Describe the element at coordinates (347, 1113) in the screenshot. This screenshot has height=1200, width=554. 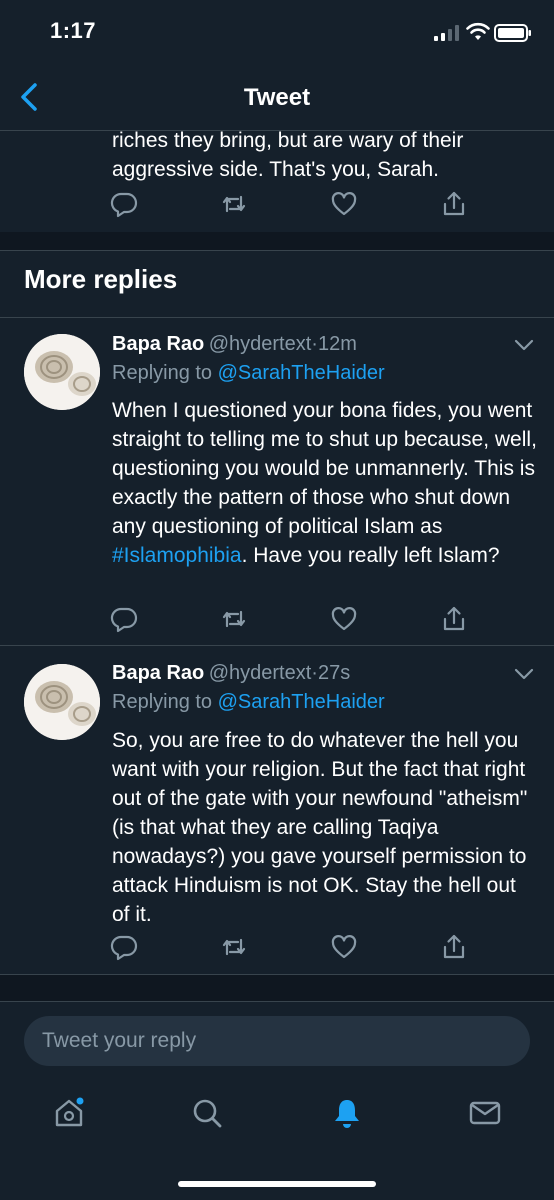
I see `notifications-icon` at that location.